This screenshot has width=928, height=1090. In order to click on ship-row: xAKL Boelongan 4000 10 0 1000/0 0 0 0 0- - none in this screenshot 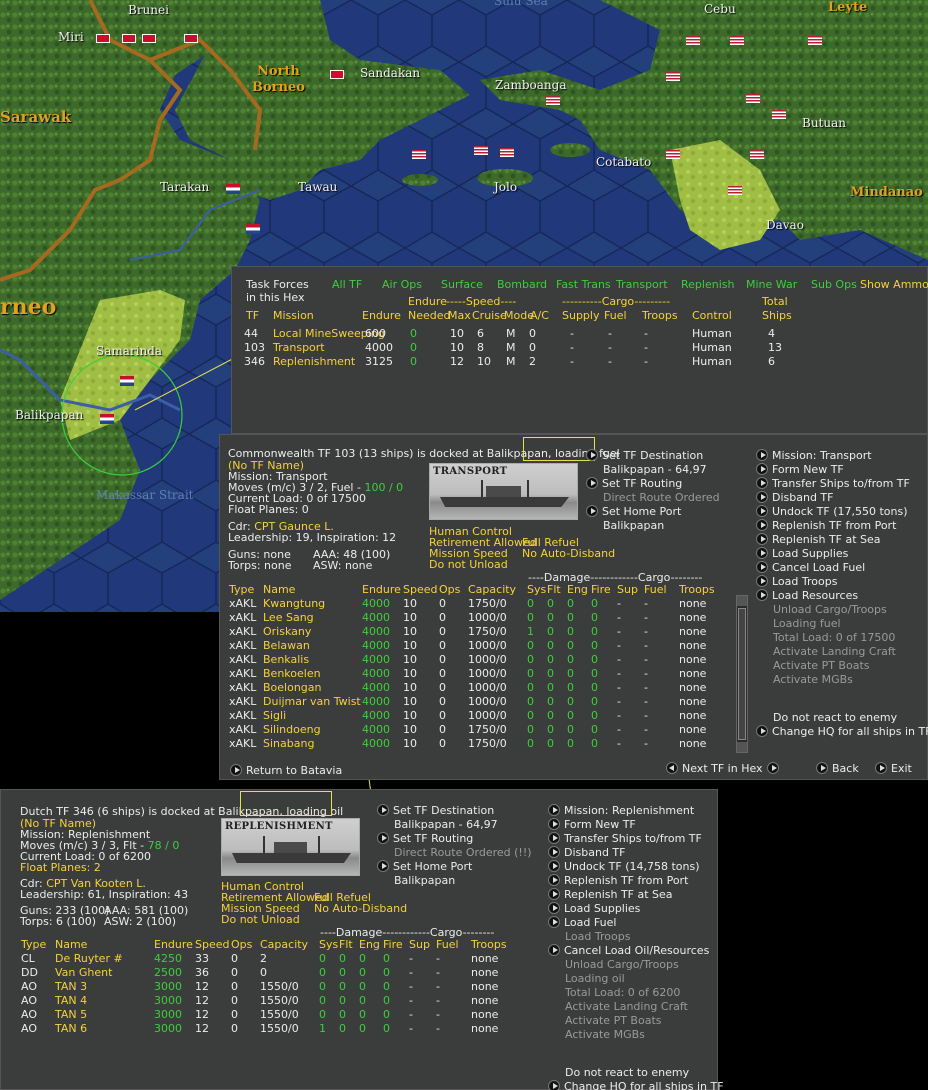, I will do `click(484, 688)`.